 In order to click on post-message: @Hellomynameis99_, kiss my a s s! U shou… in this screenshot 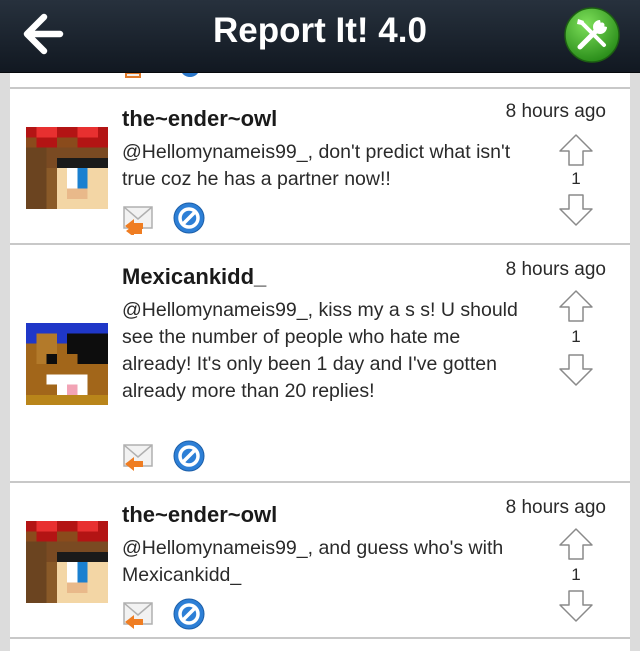, I will do `click(320, 350)`.